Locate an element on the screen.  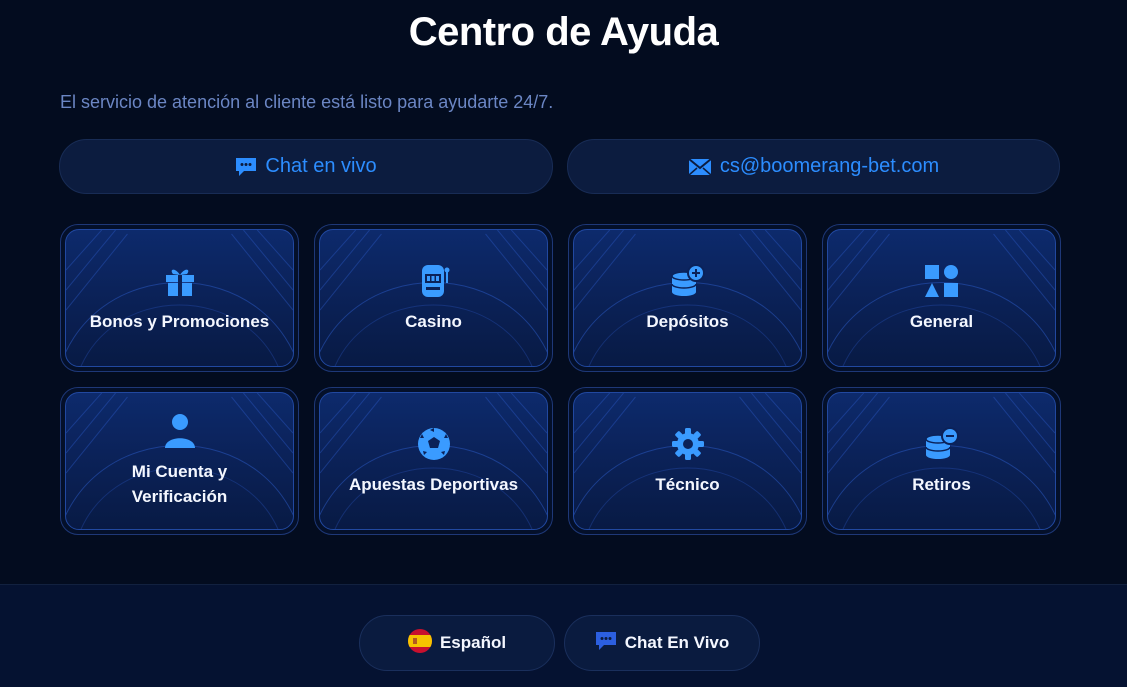
category-card-tecnico: Técnico is located at coordinates (687, 461).